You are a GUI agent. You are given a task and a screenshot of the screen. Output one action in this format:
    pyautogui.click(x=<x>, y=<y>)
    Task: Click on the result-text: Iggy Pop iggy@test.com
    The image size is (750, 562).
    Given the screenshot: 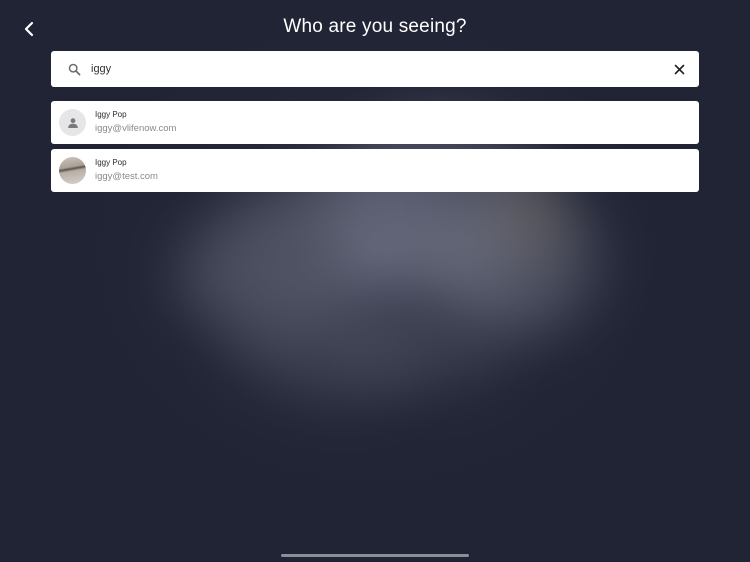 What is the action you would take?
    pyautogui.click(x=126, y=170)
    